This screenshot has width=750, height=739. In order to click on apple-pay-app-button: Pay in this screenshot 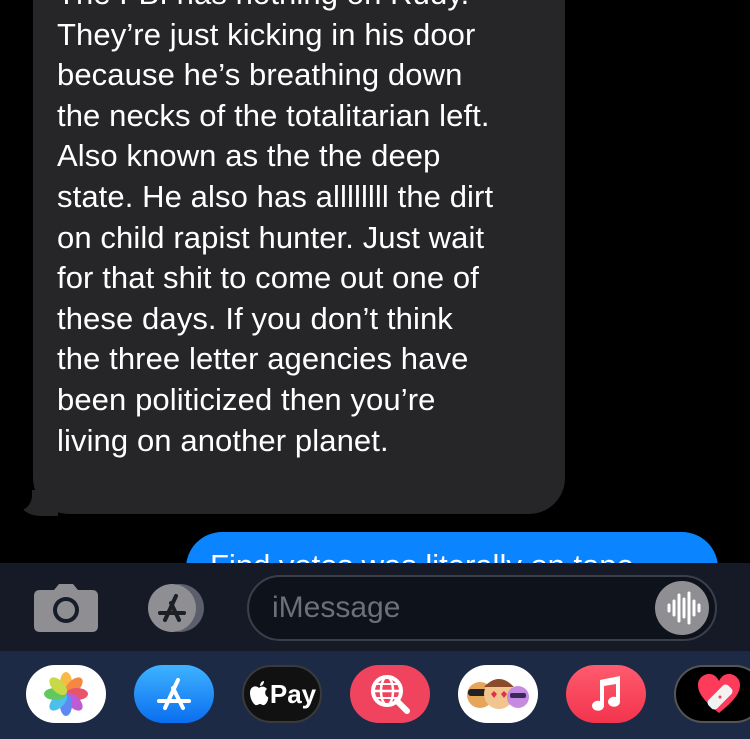, I will do `click(282, 694)`.